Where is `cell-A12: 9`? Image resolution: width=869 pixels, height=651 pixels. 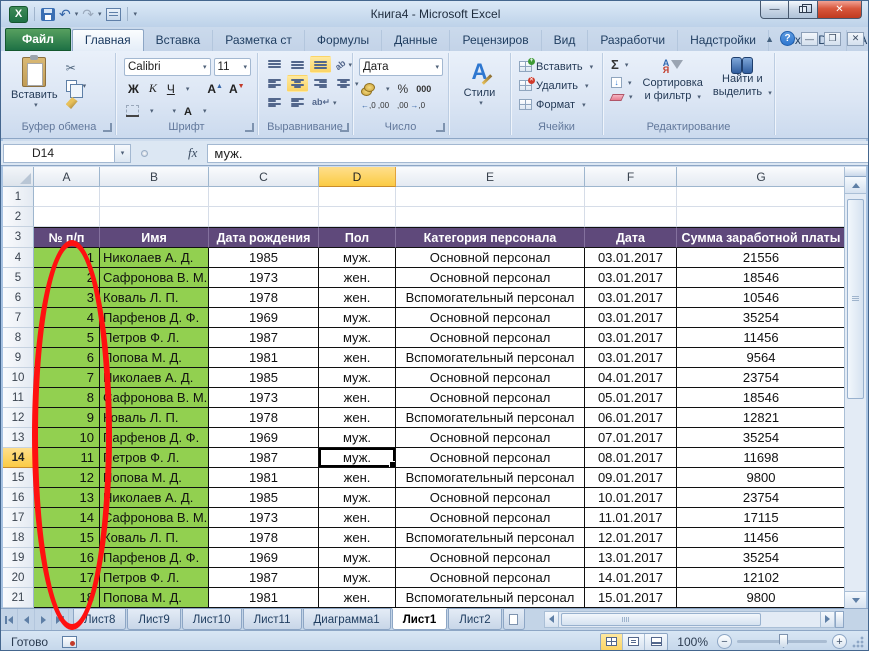 cell-A12: 9 is located at coordinates (67, 418).